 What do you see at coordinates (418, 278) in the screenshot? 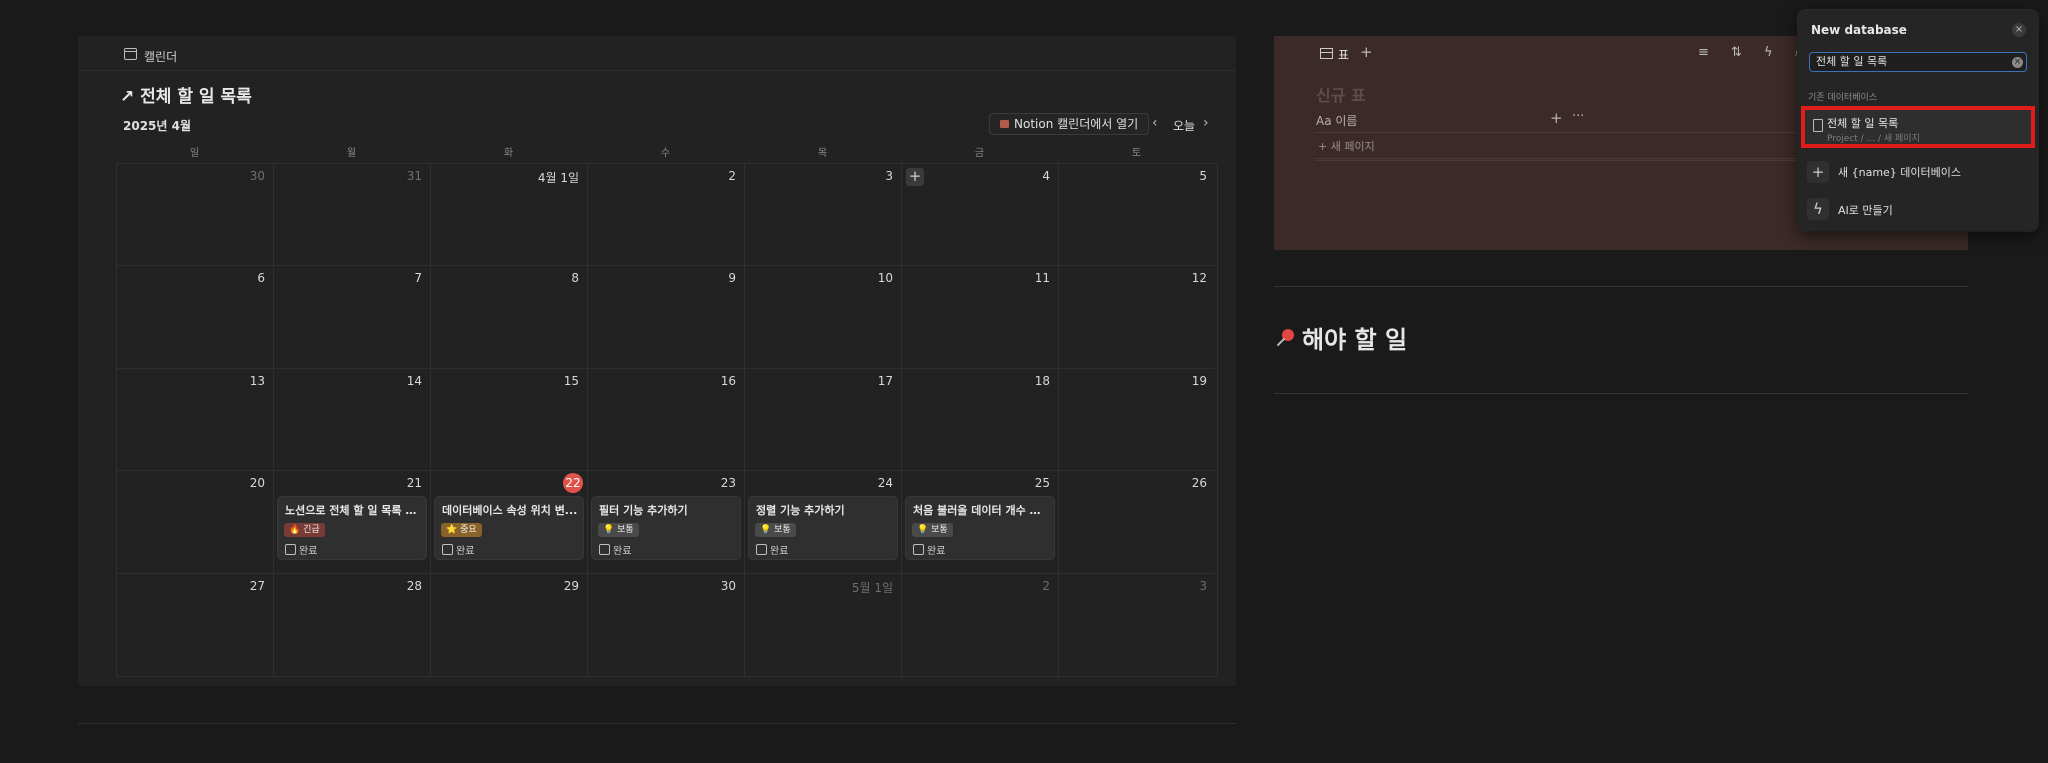
I see `day-number: 7` at bounding box center [418, 278].